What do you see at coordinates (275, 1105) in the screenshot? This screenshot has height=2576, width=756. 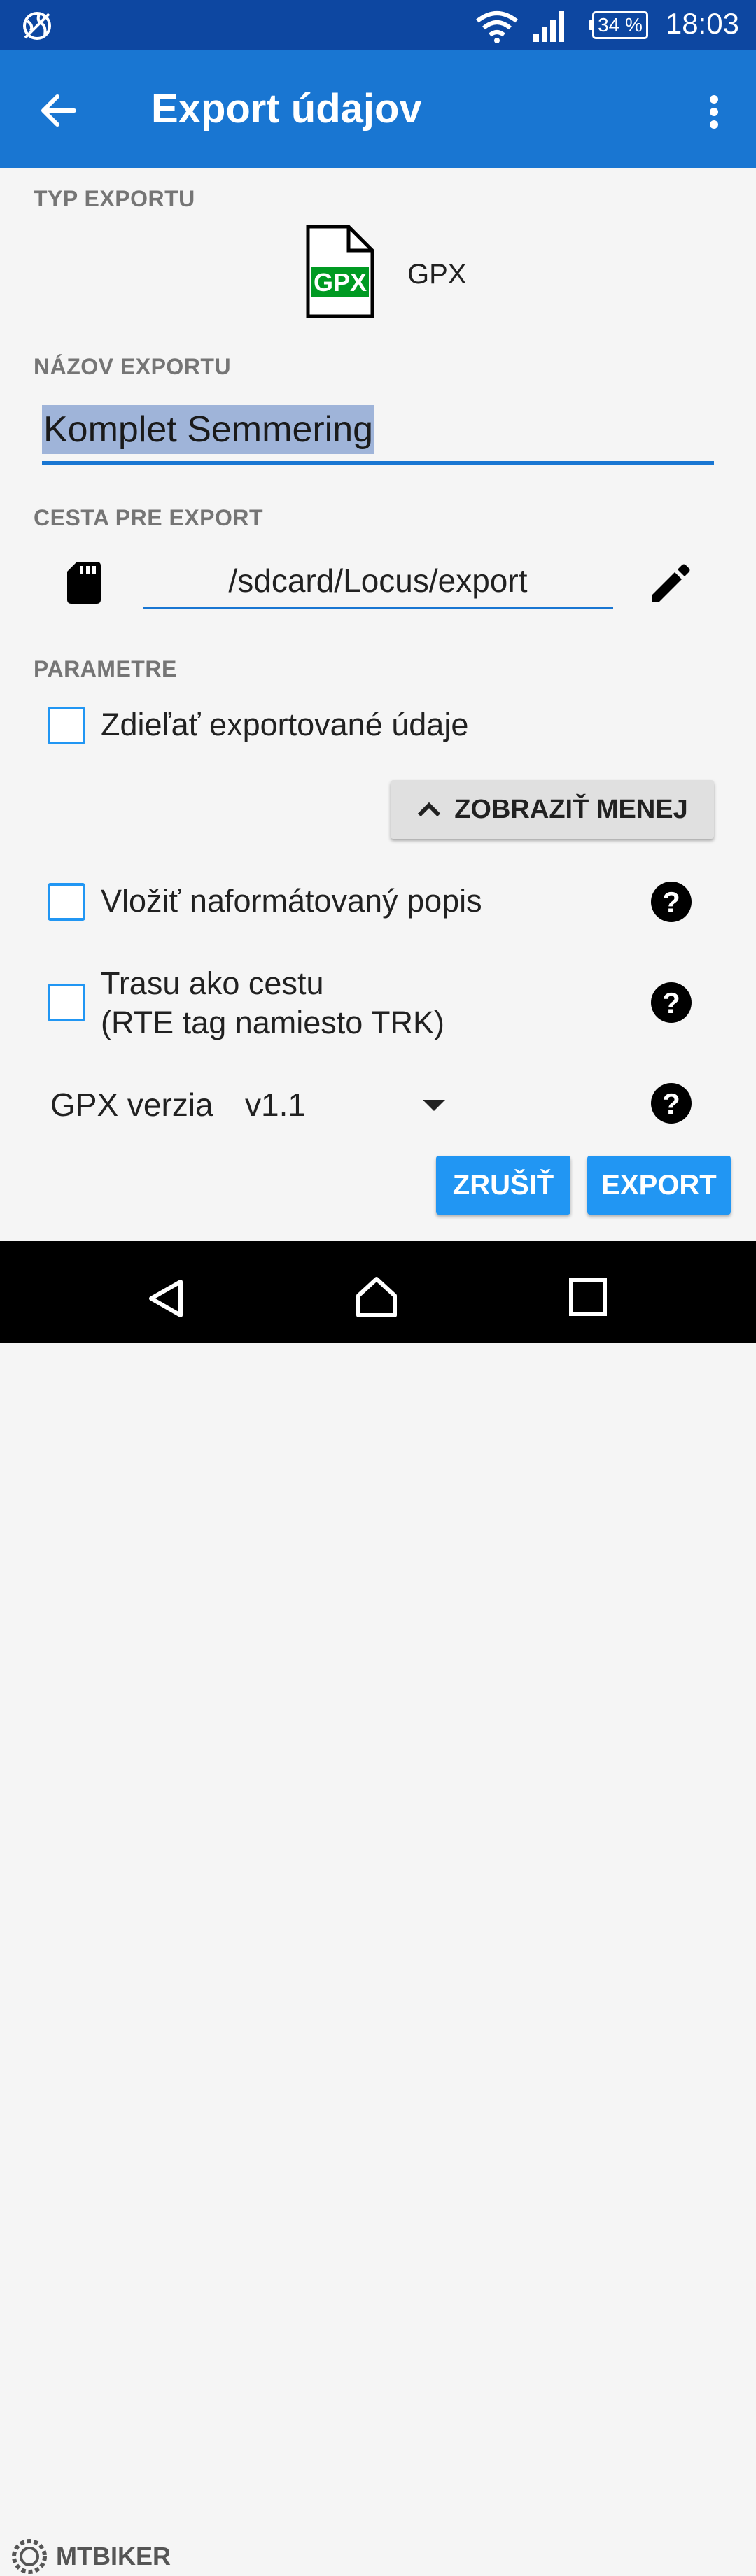 I see `gpx-version-select: v1.1` at bounding box center [275, 1105].